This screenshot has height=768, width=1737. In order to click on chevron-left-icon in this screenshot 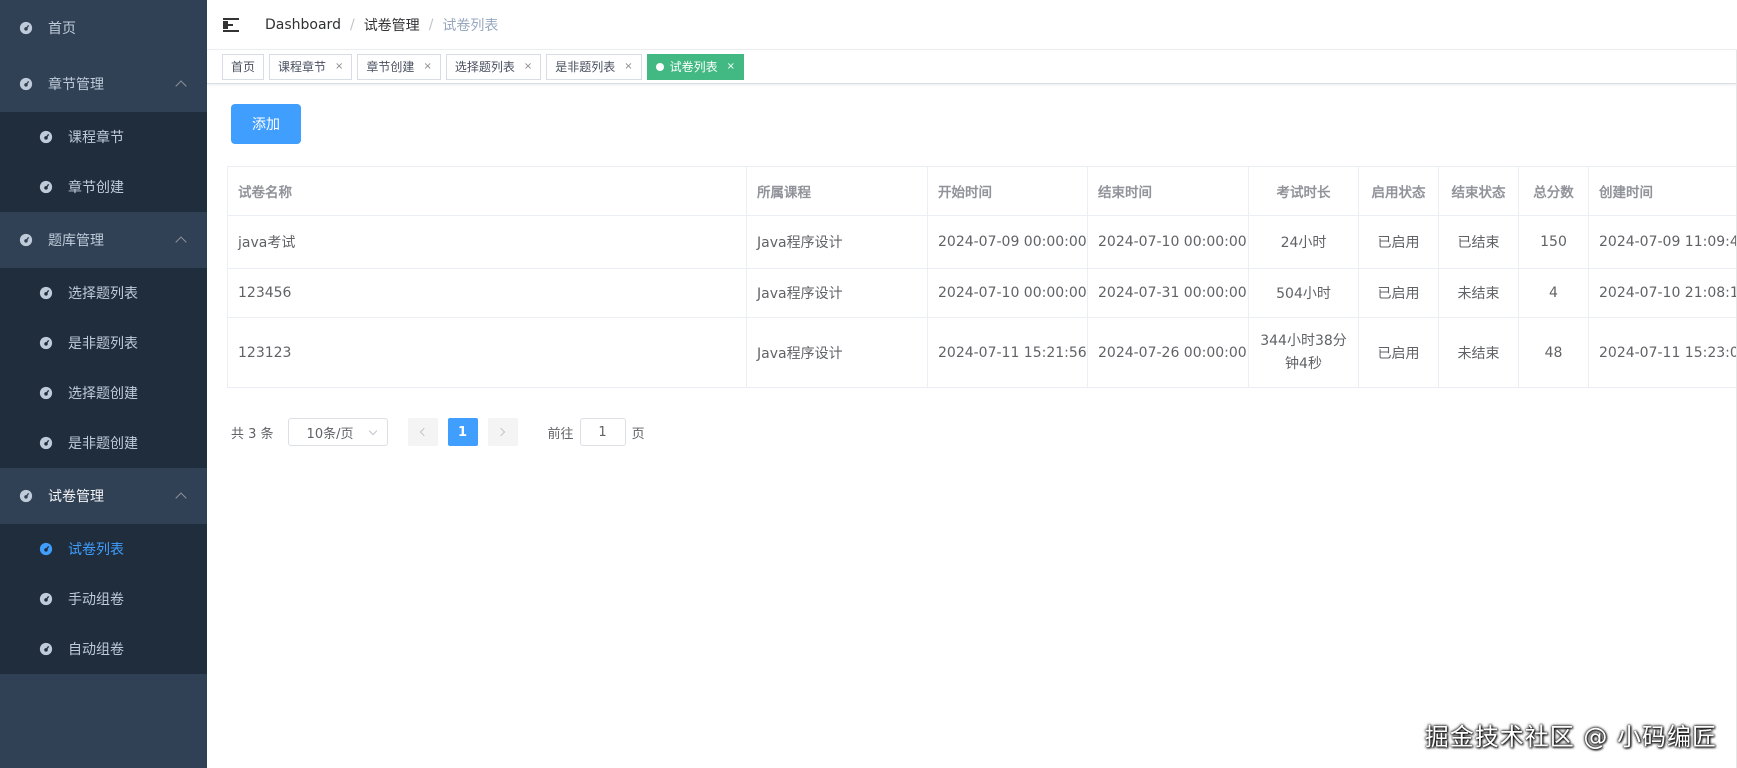, I will do `click(424, 432)`.